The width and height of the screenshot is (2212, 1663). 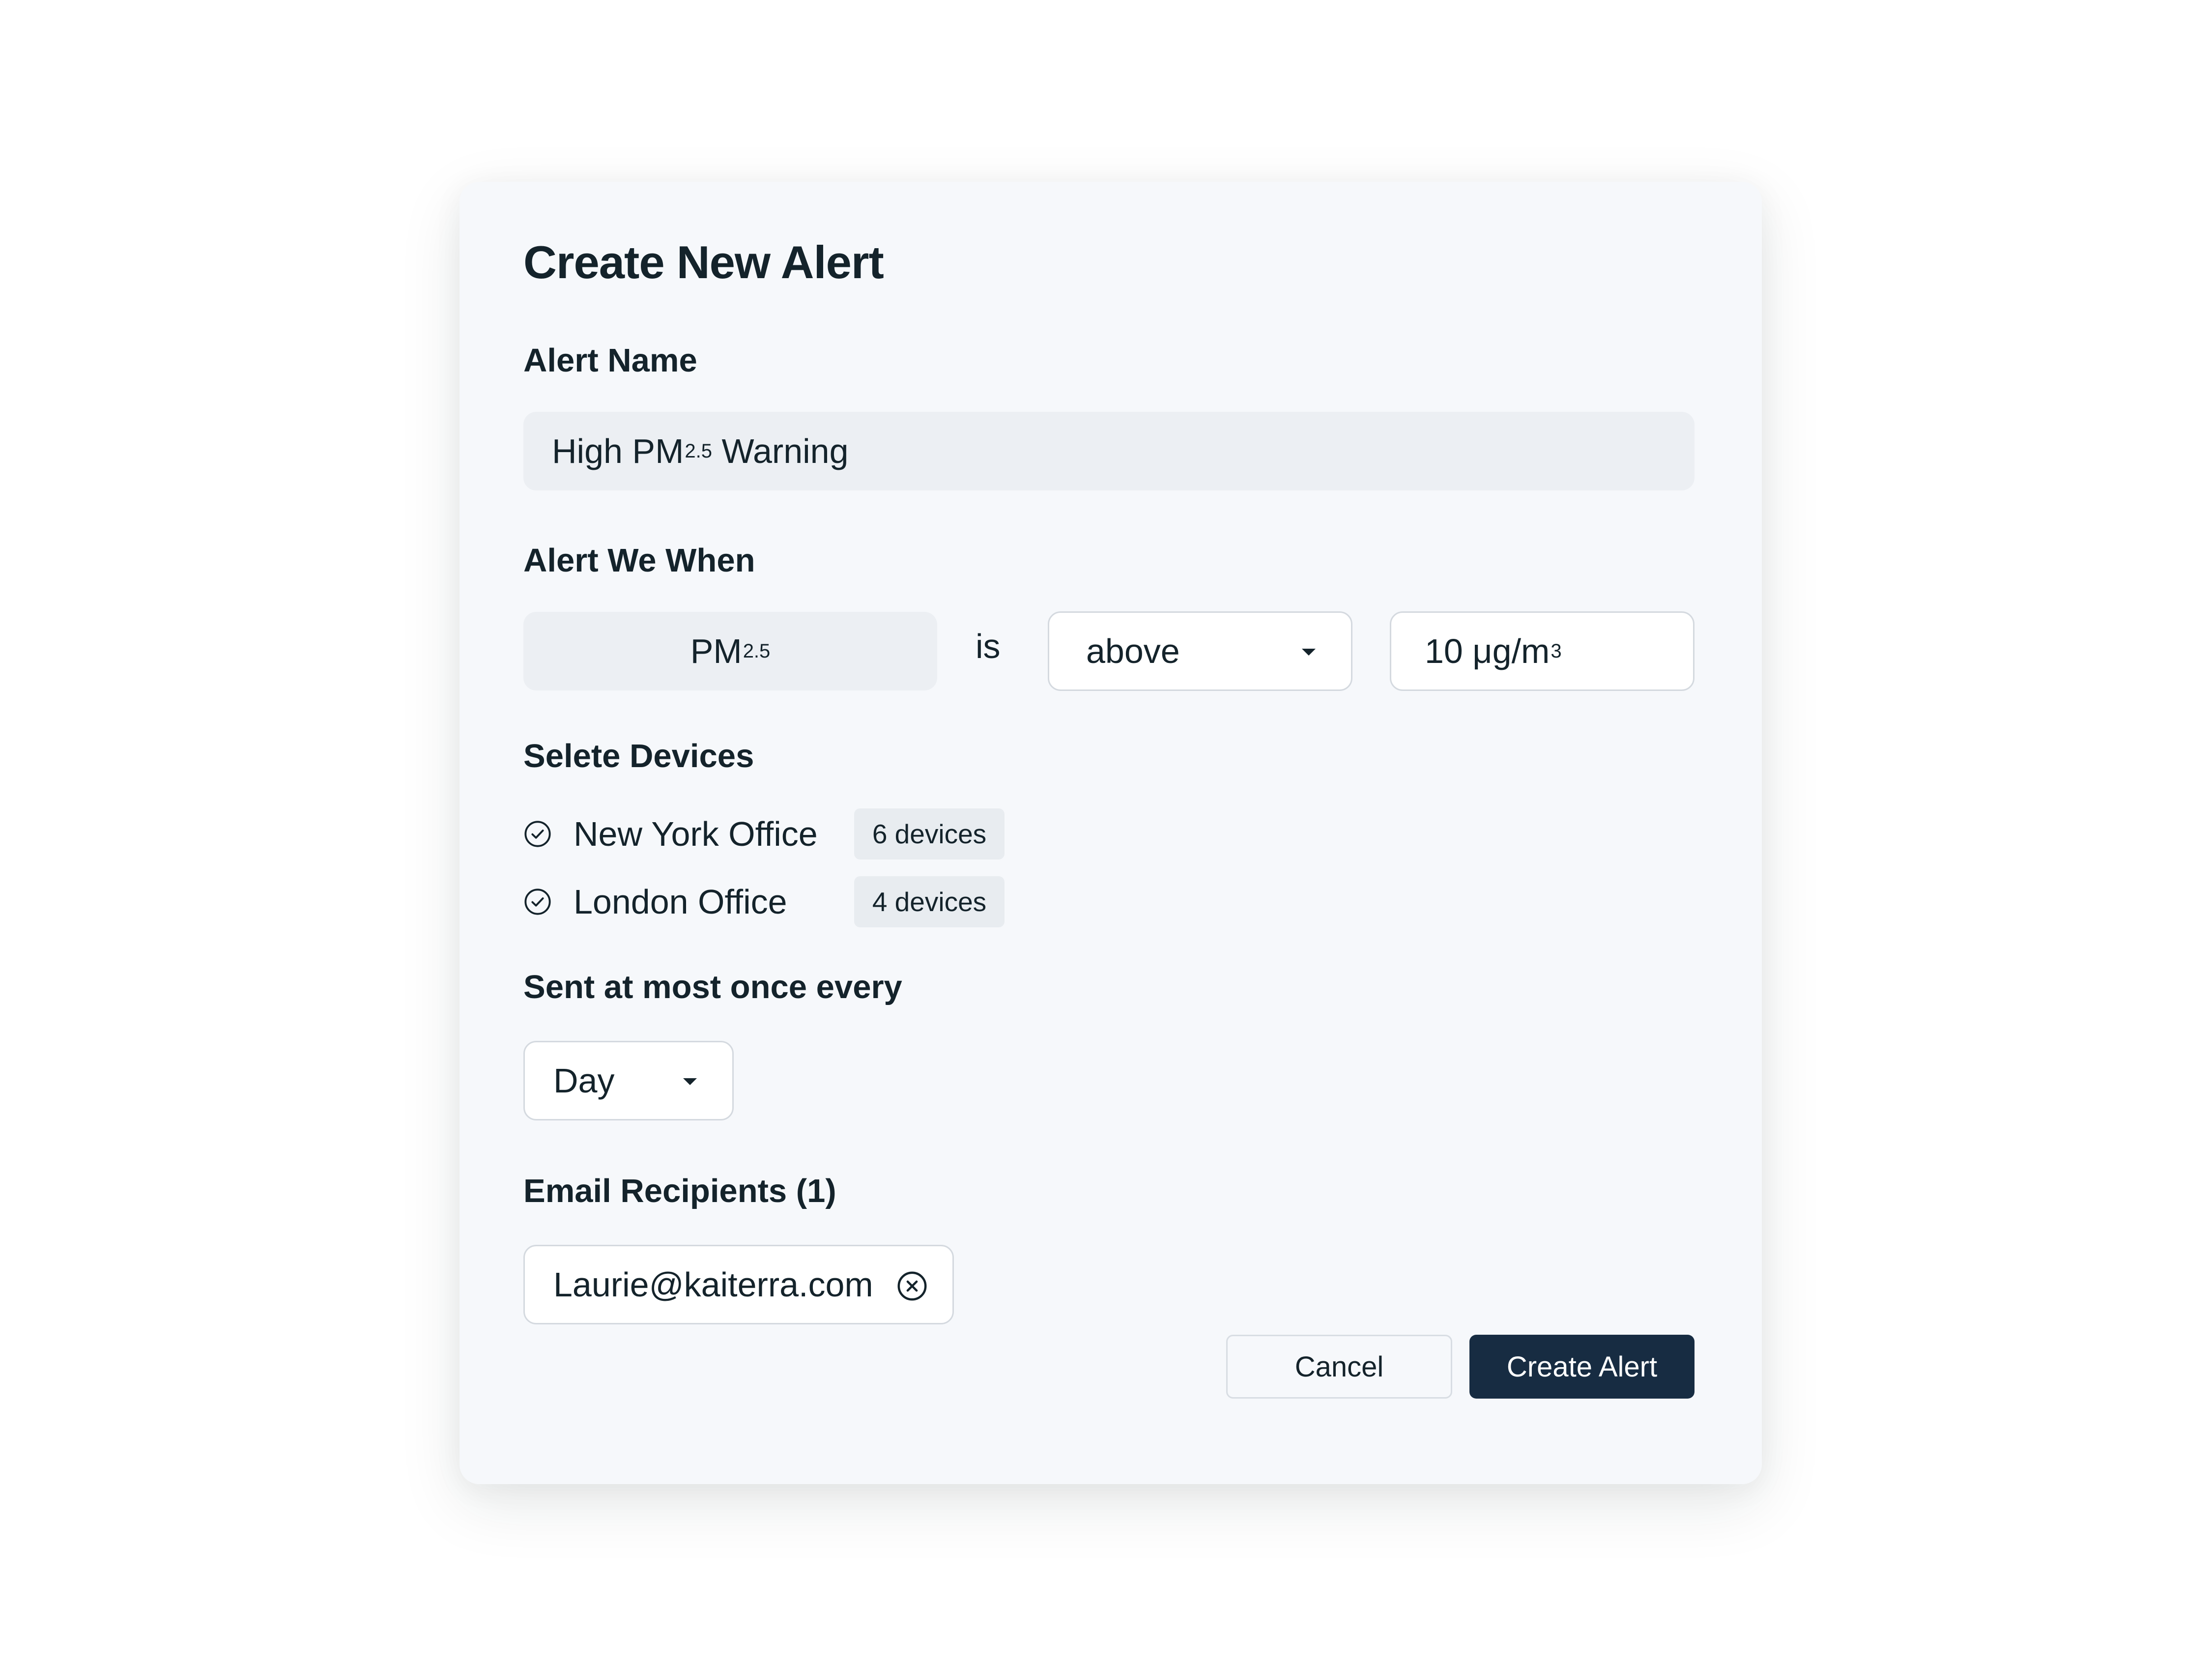 I want to click on alert-name-suffix: Warning, so click(x=780, y=451).